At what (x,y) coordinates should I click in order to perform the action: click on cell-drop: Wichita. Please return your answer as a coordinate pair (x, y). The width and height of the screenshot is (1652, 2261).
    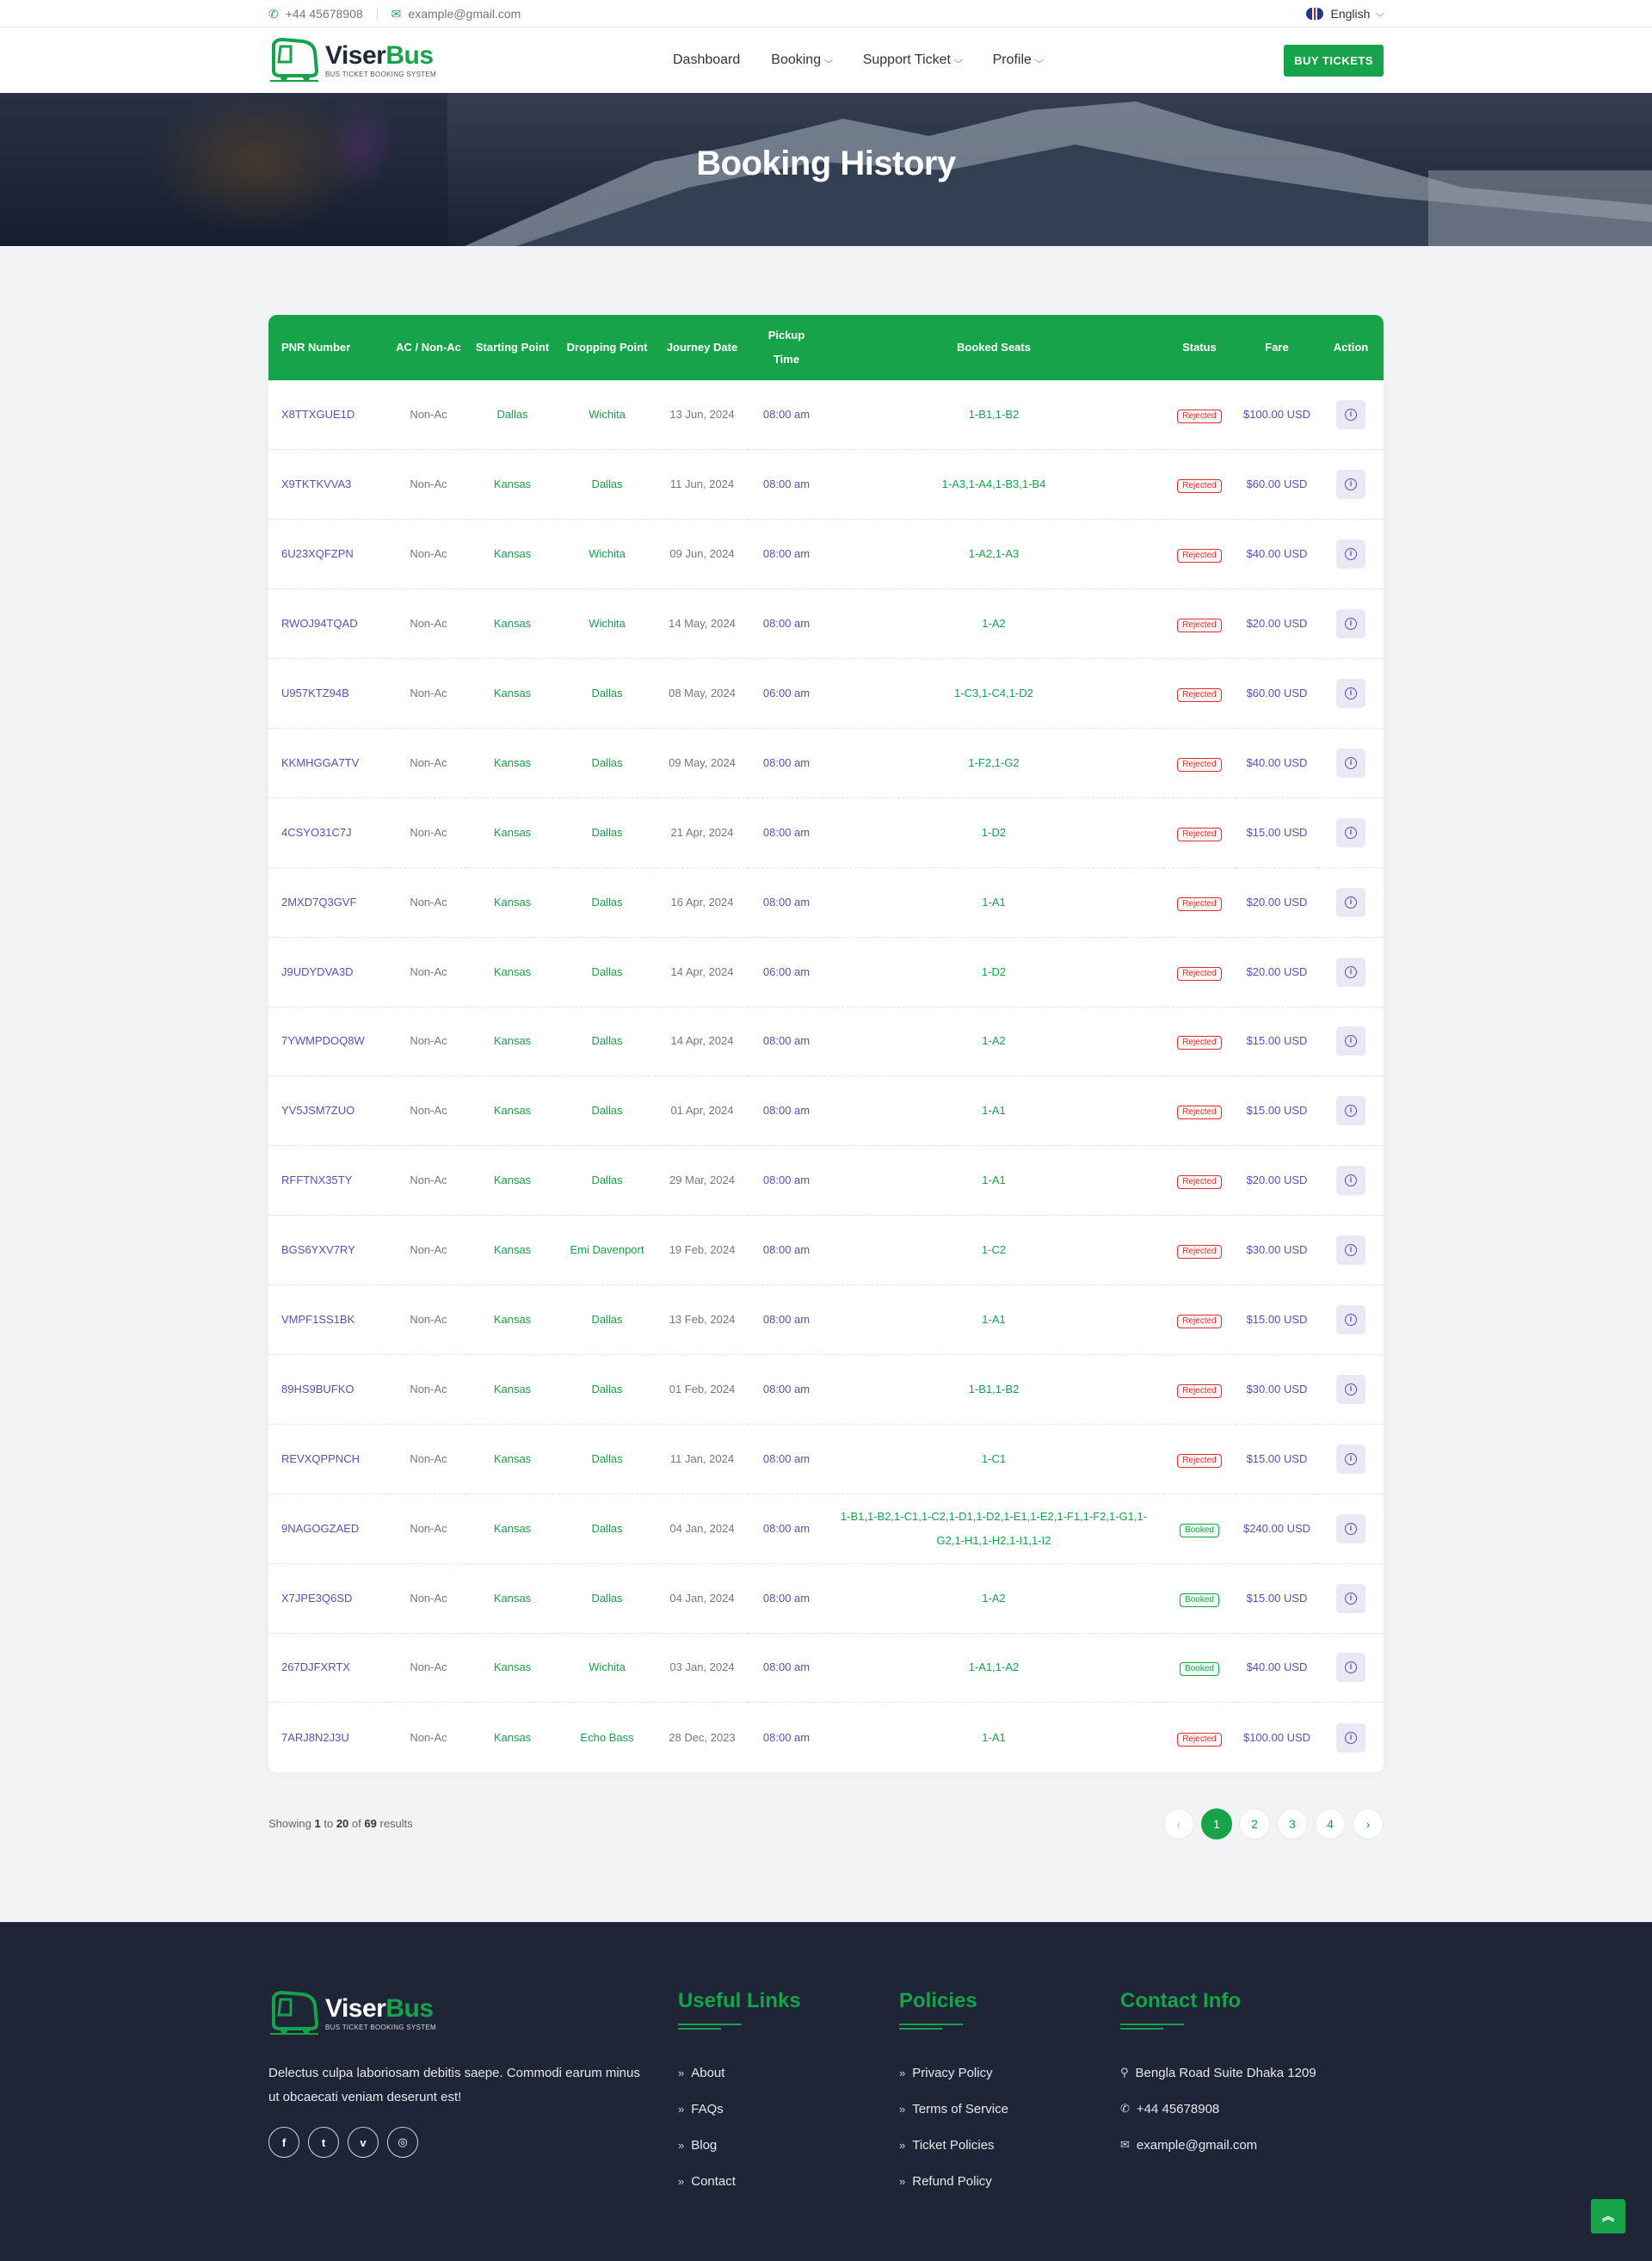
    Looking at the image, I should click on (607, 1667).